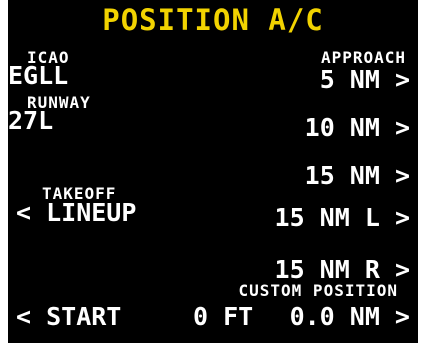 The width and height of the screenshot is (424, 351). I want to click on approach-15nm-r-button: 15 NM R >, so click(342, 269).